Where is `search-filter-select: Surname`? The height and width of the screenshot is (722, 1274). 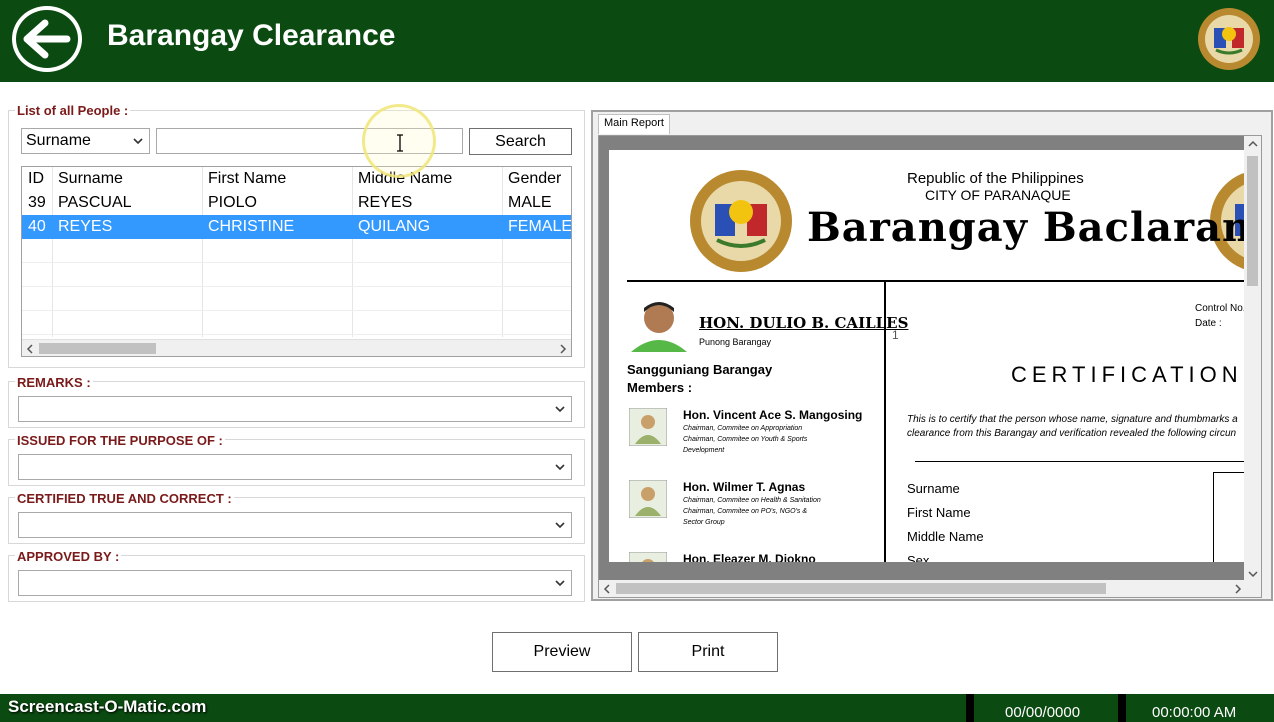 search-filter-select: Surname is located at coordinates (85, 141).